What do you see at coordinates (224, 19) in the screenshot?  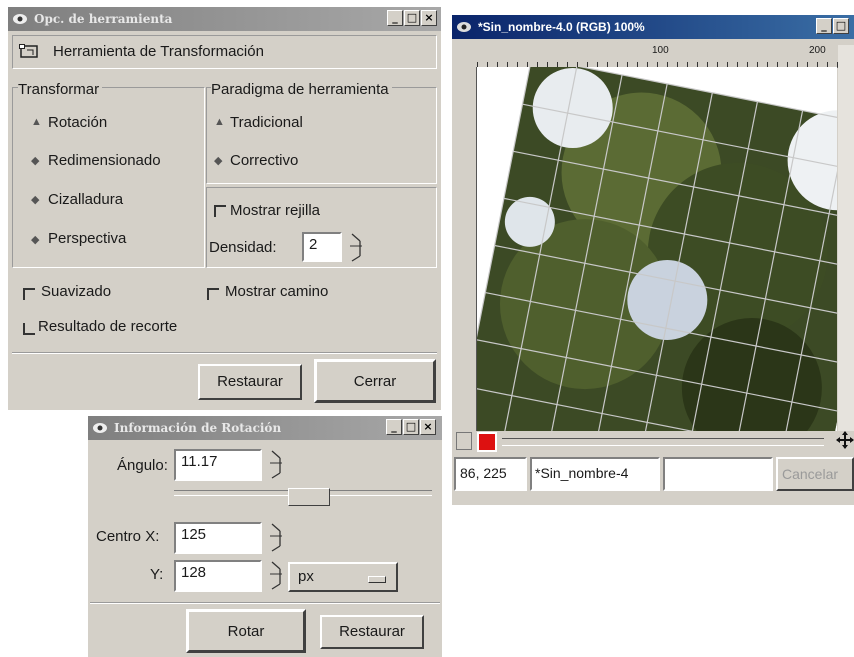 I see `tool-options-titlebar: Opc. de herramienta _ □ ×` at bounding box center [224, 19].